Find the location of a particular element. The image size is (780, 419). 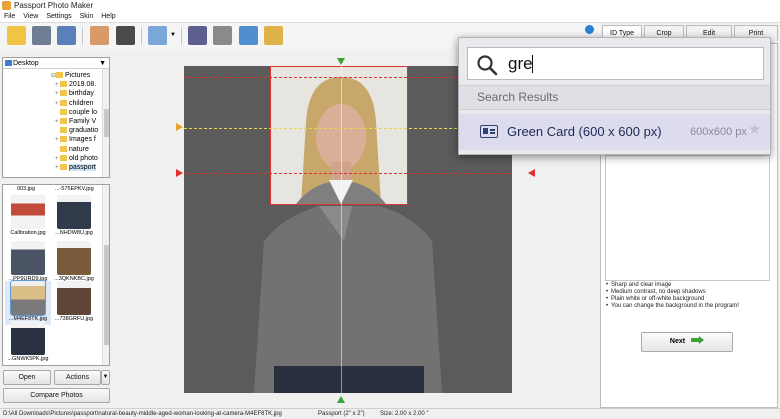

print-icon is located at coordinates (66, 35).